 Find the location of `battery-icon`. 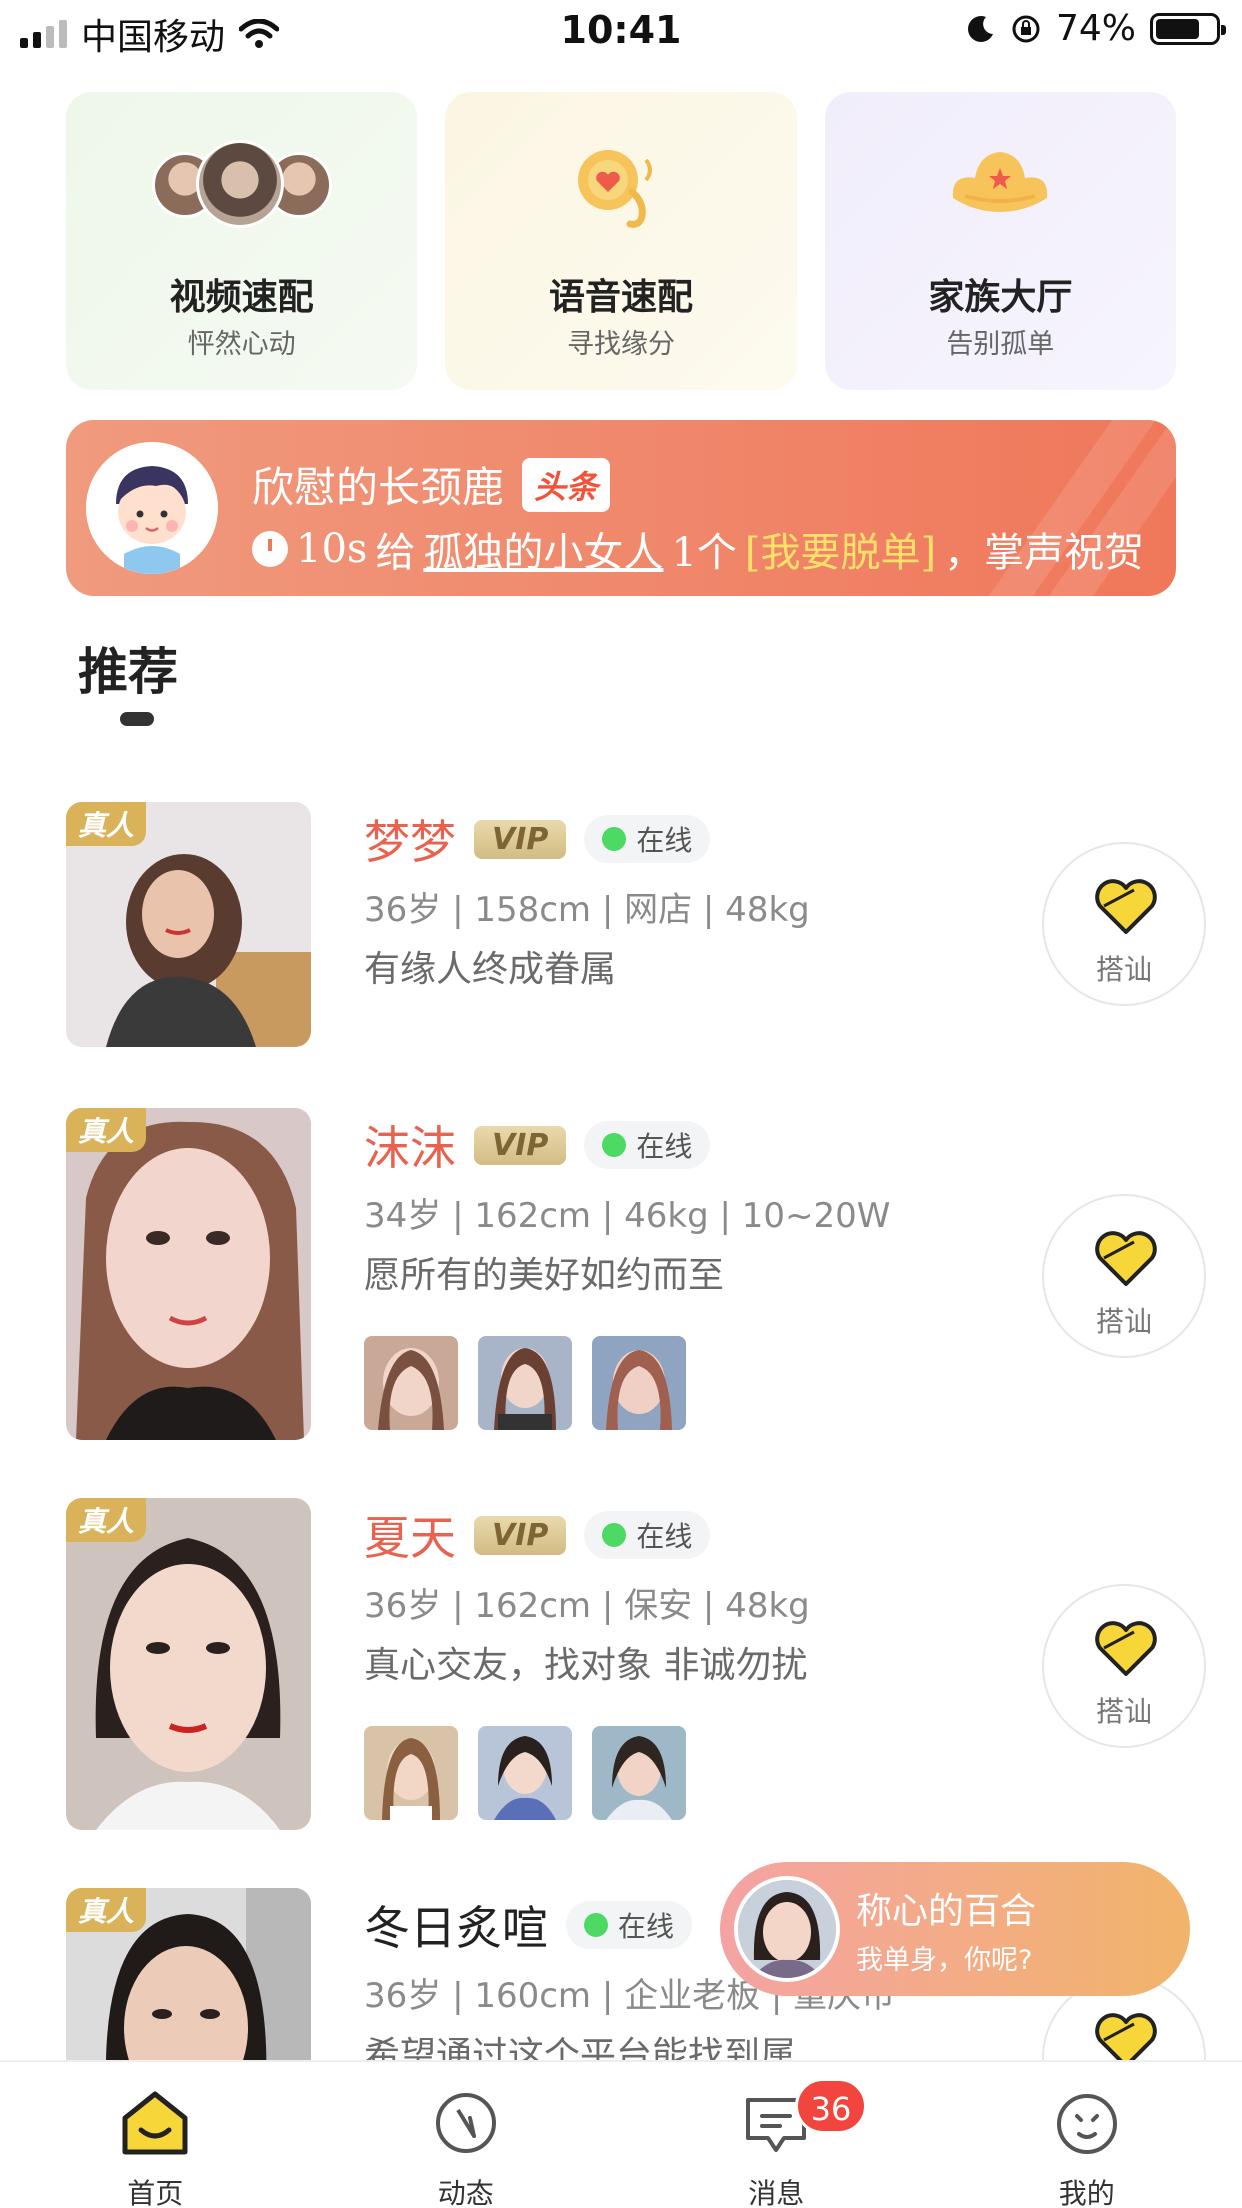

battery-icon is located at coordinates (1188, 28).